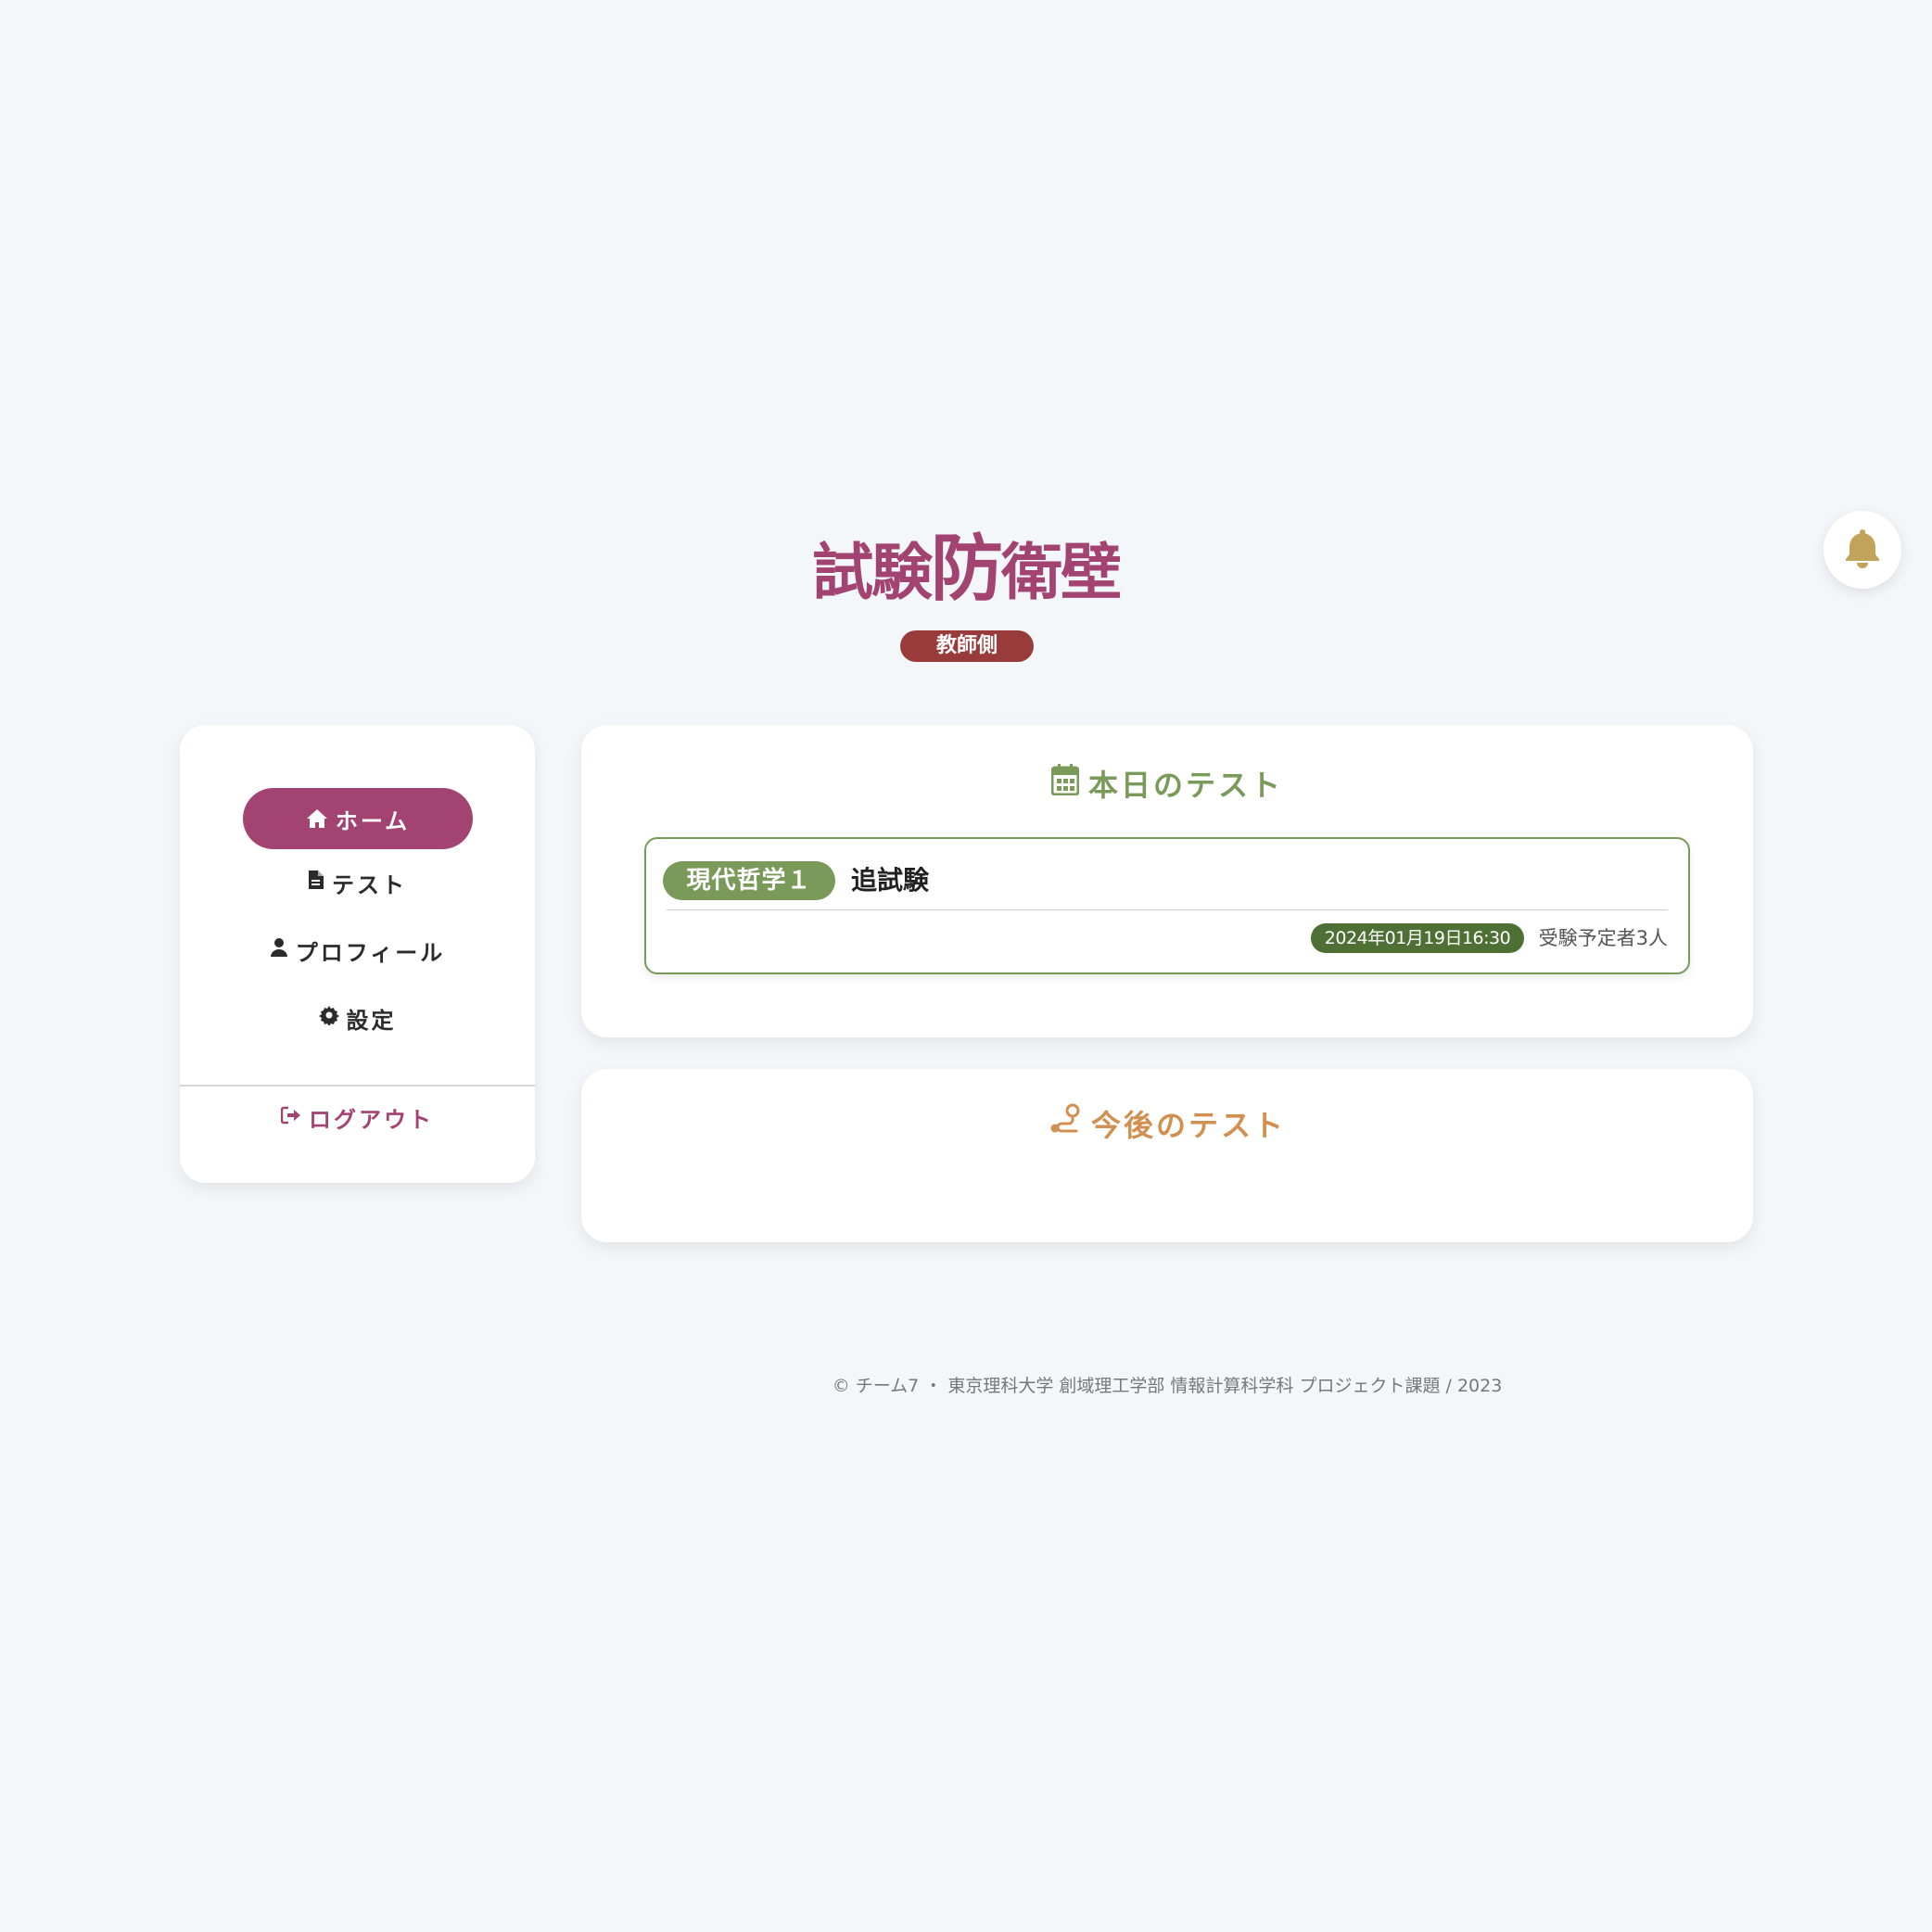 The width and height of the screenshot is (1932, 1932). Describe the element at coordinates (890, 880) in the screenshot. I see `test-type: 追試験` at that location.